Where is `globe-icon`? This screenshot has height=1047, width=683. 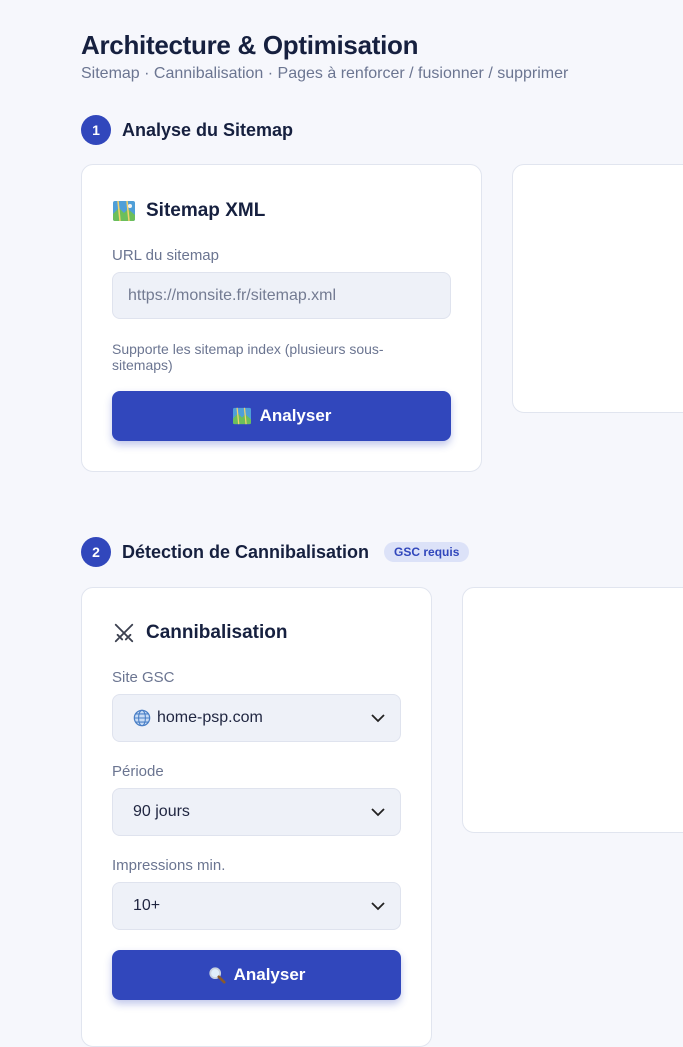 globe-icon is located at coordinates (142, 718).